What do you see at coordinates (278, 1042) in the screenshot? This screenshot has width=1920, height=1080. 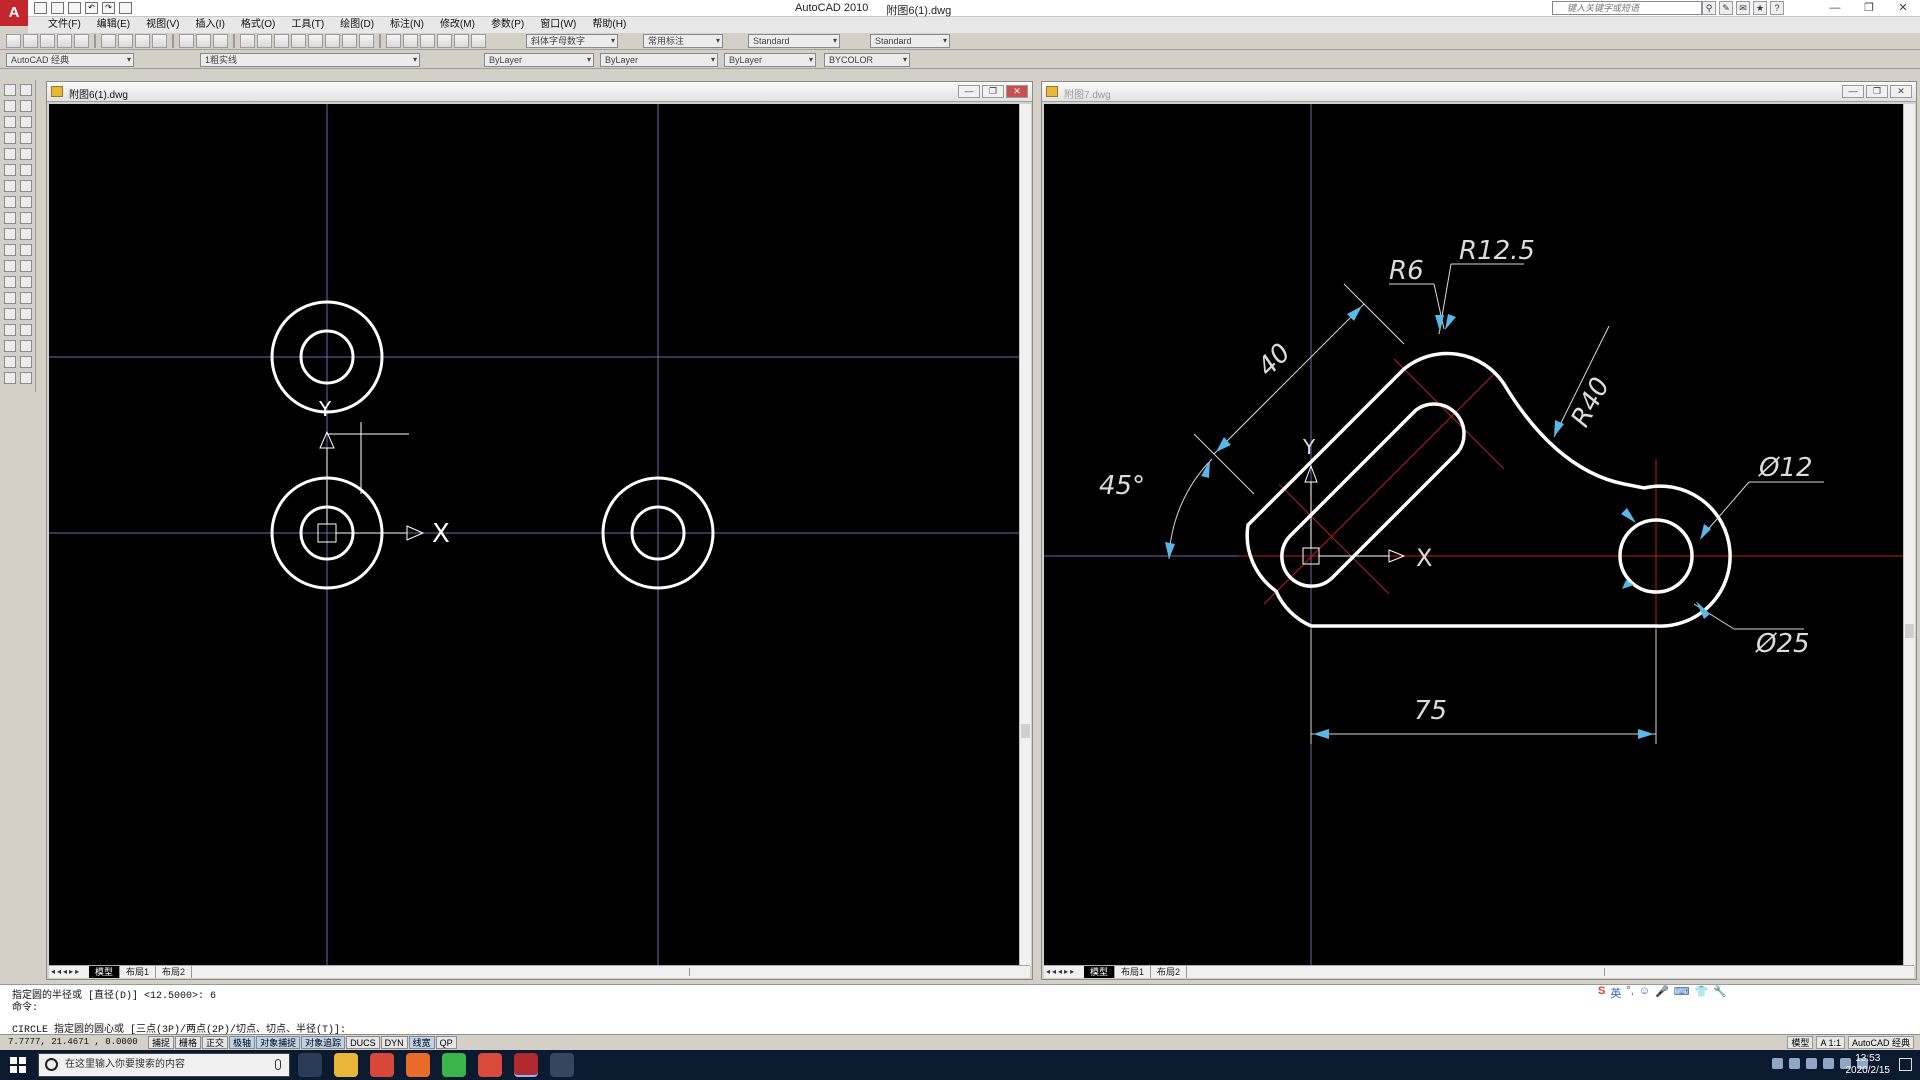 I see `osnap-toggle: 对象捕捉` at bounding box center [278, 1042].